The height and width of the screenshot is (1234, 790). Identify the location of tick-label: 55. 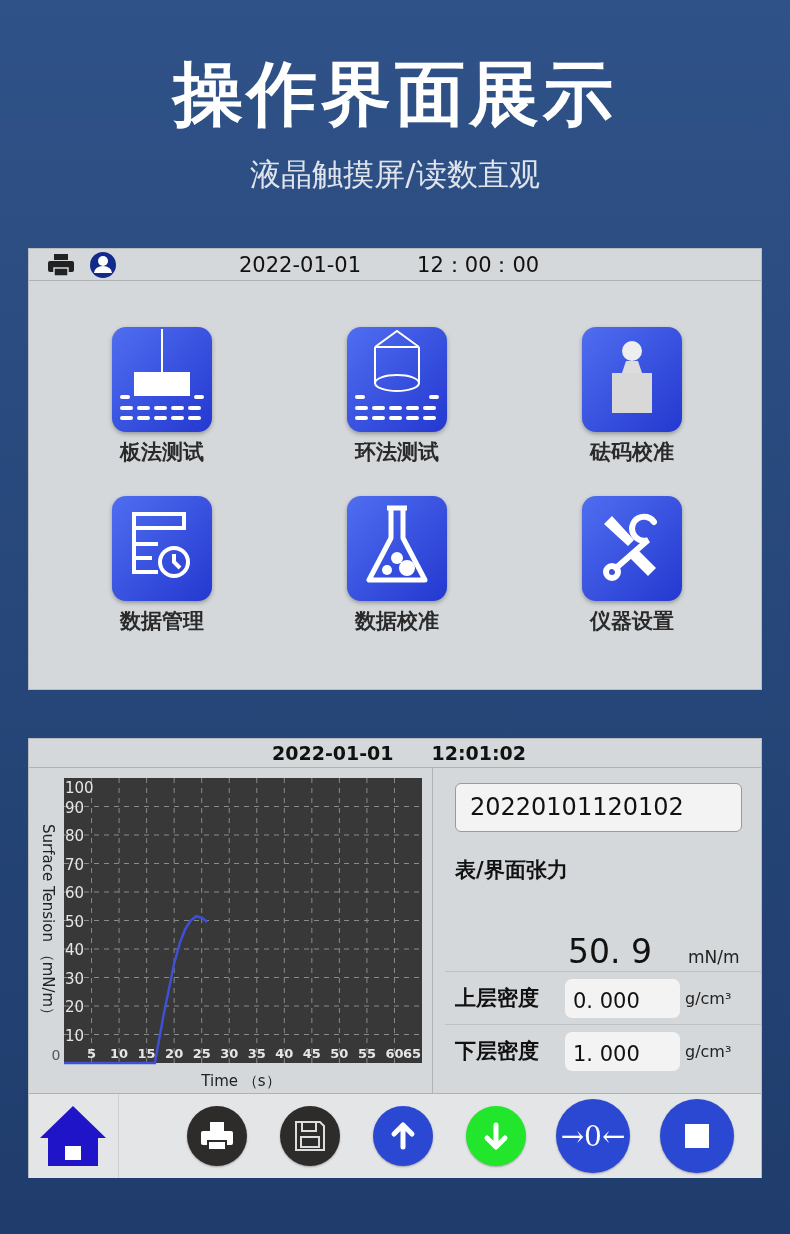
(366, 1053).